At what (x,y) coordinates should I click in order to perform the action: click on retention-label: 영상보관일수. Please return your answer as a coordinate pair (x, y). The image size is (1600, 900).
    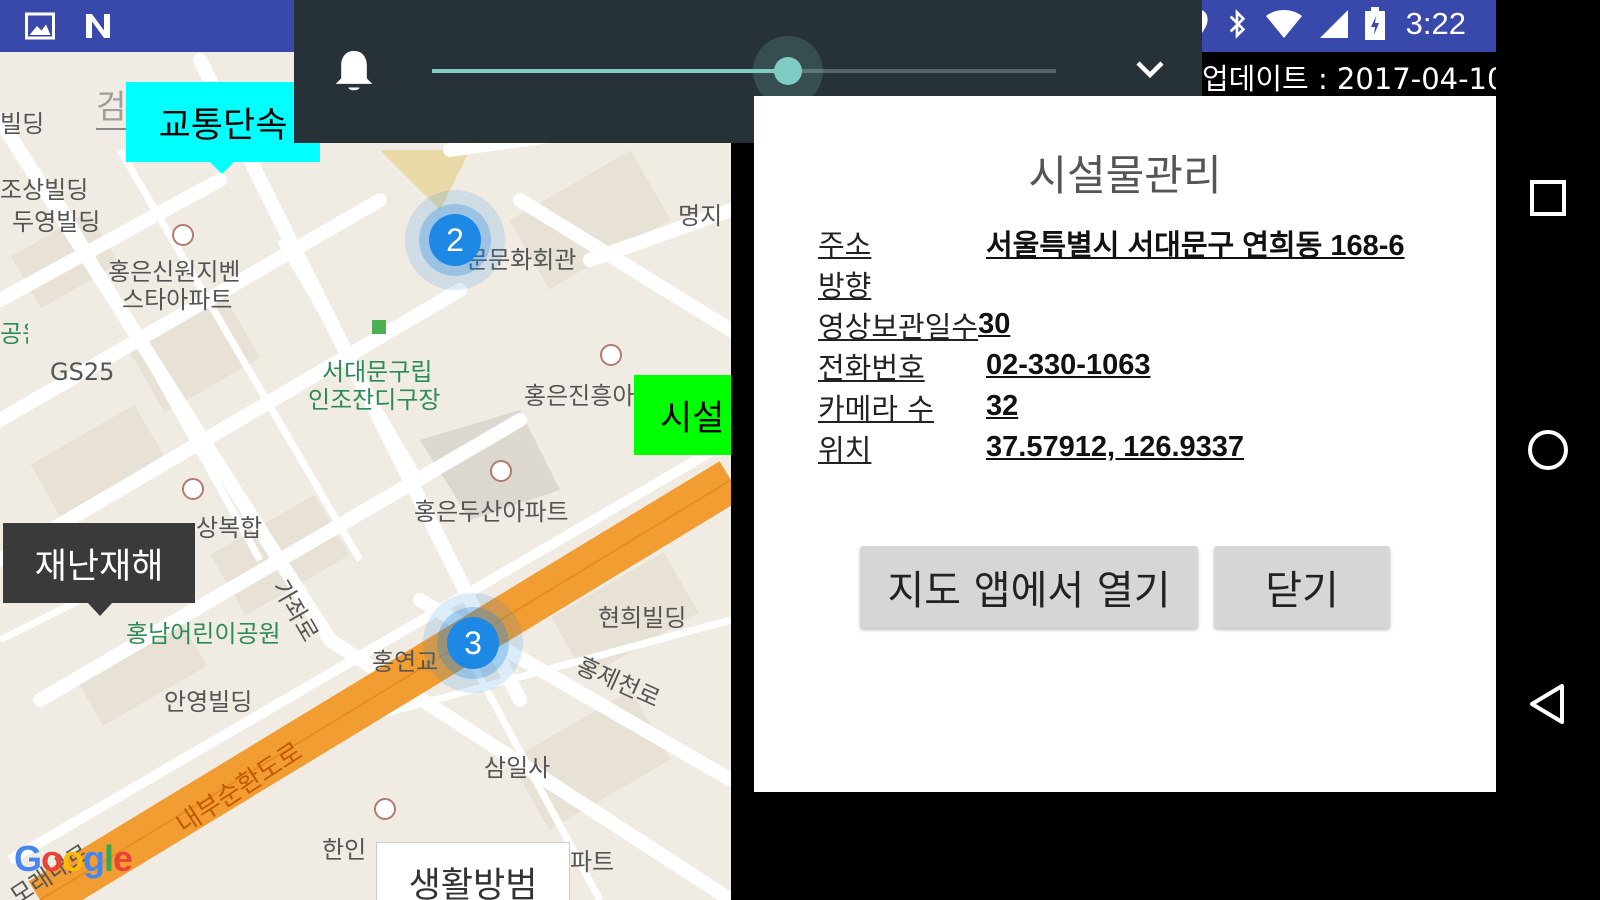
    Looking at the image, I should click on (898, 326).